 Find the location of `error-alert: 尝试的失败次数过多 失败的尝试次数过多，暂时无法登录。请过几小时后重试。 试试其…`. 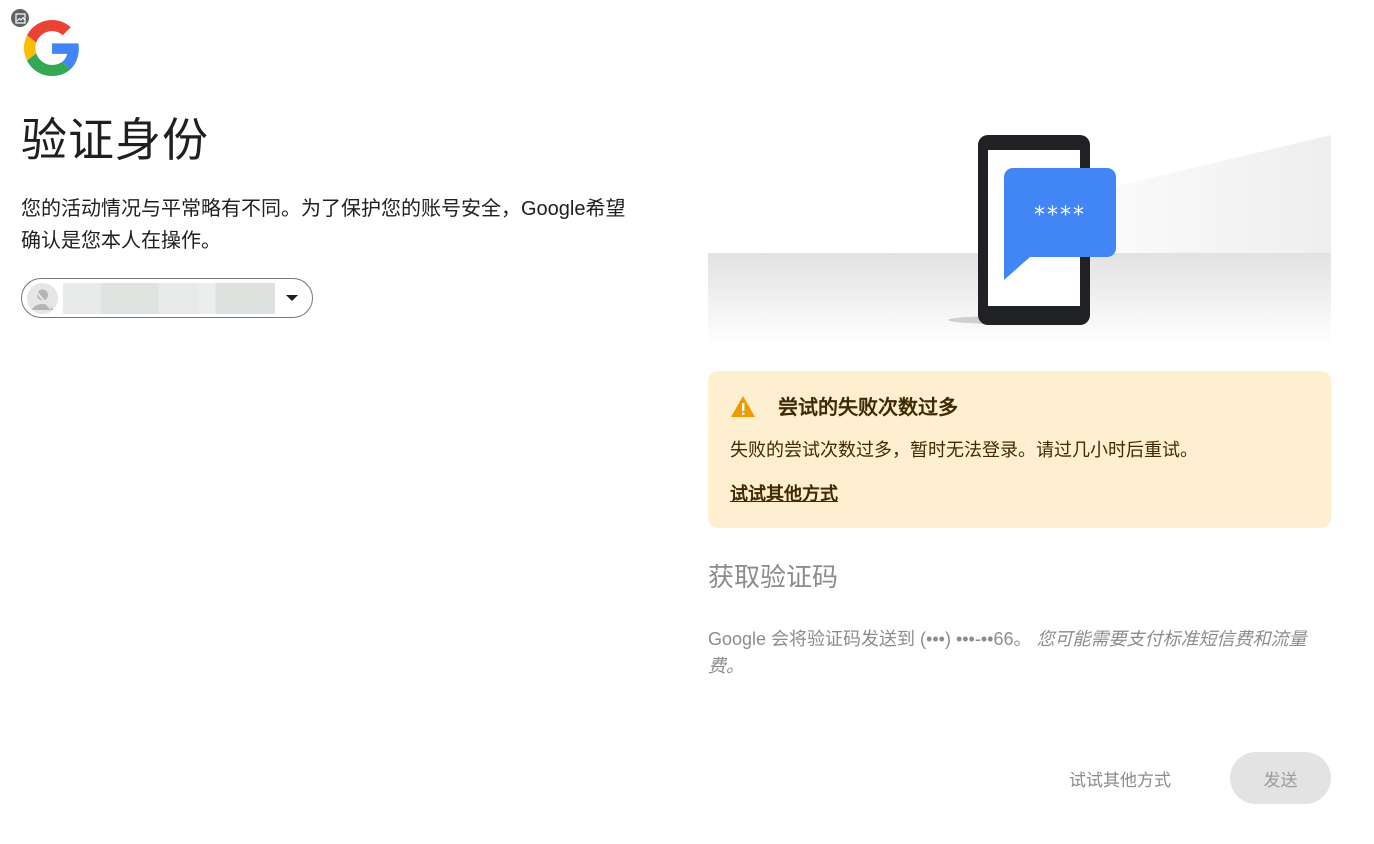

error-alert: 尝试的失败次数过多 失败的尝试次数过多，暂时无法登录。请过几小时后重试。 试试其… is located at coordinates (1019, 449).